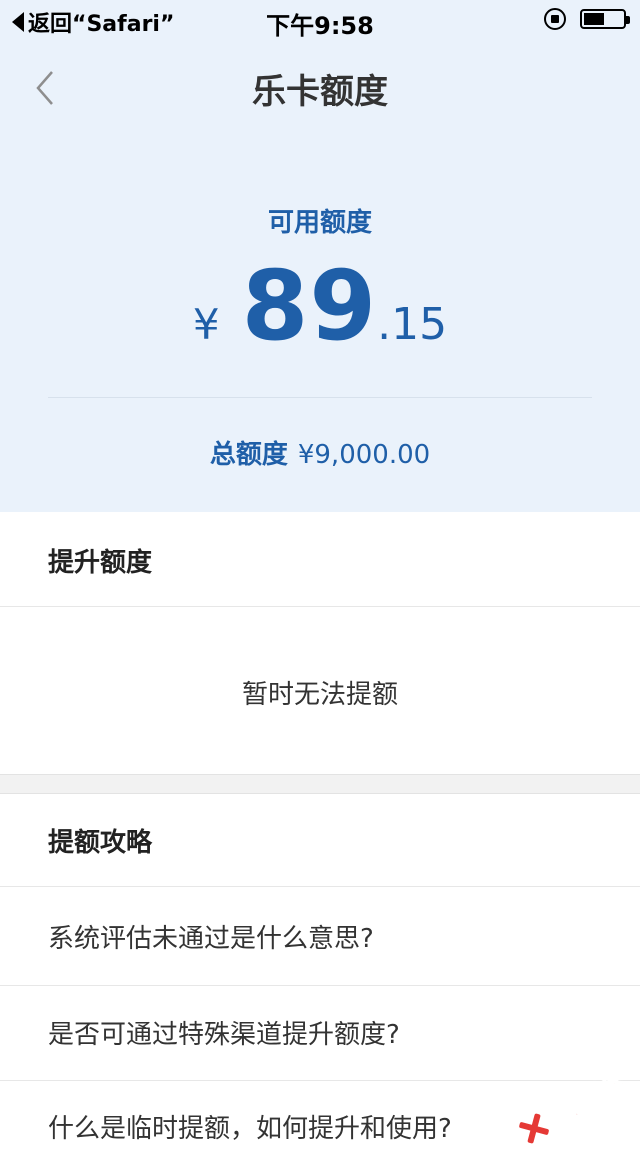 This screenshot has width=640, height=1149. I want to click on total-credit-label: 总额度, so click(248, 455).